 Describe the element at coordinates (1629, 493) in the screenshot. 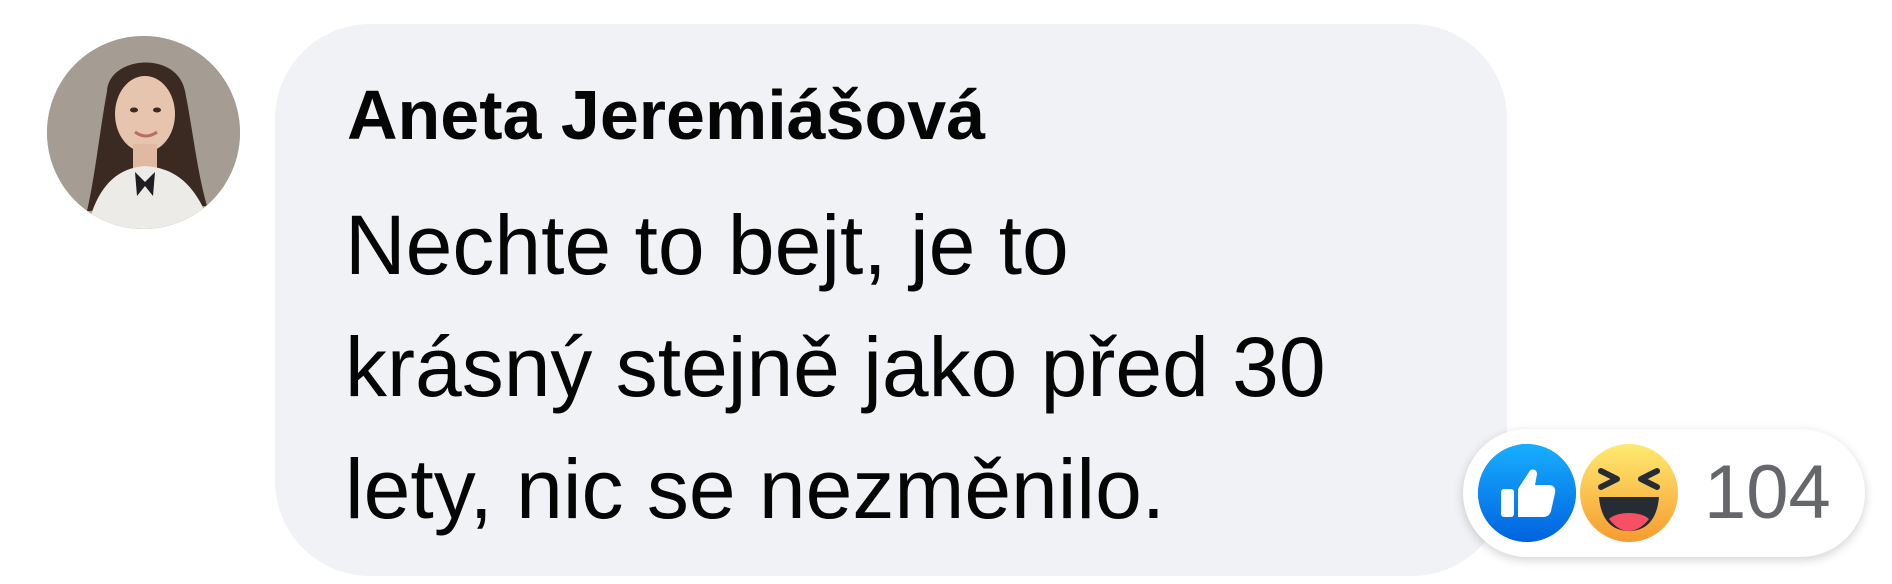

I see `haha-icon` at that location.